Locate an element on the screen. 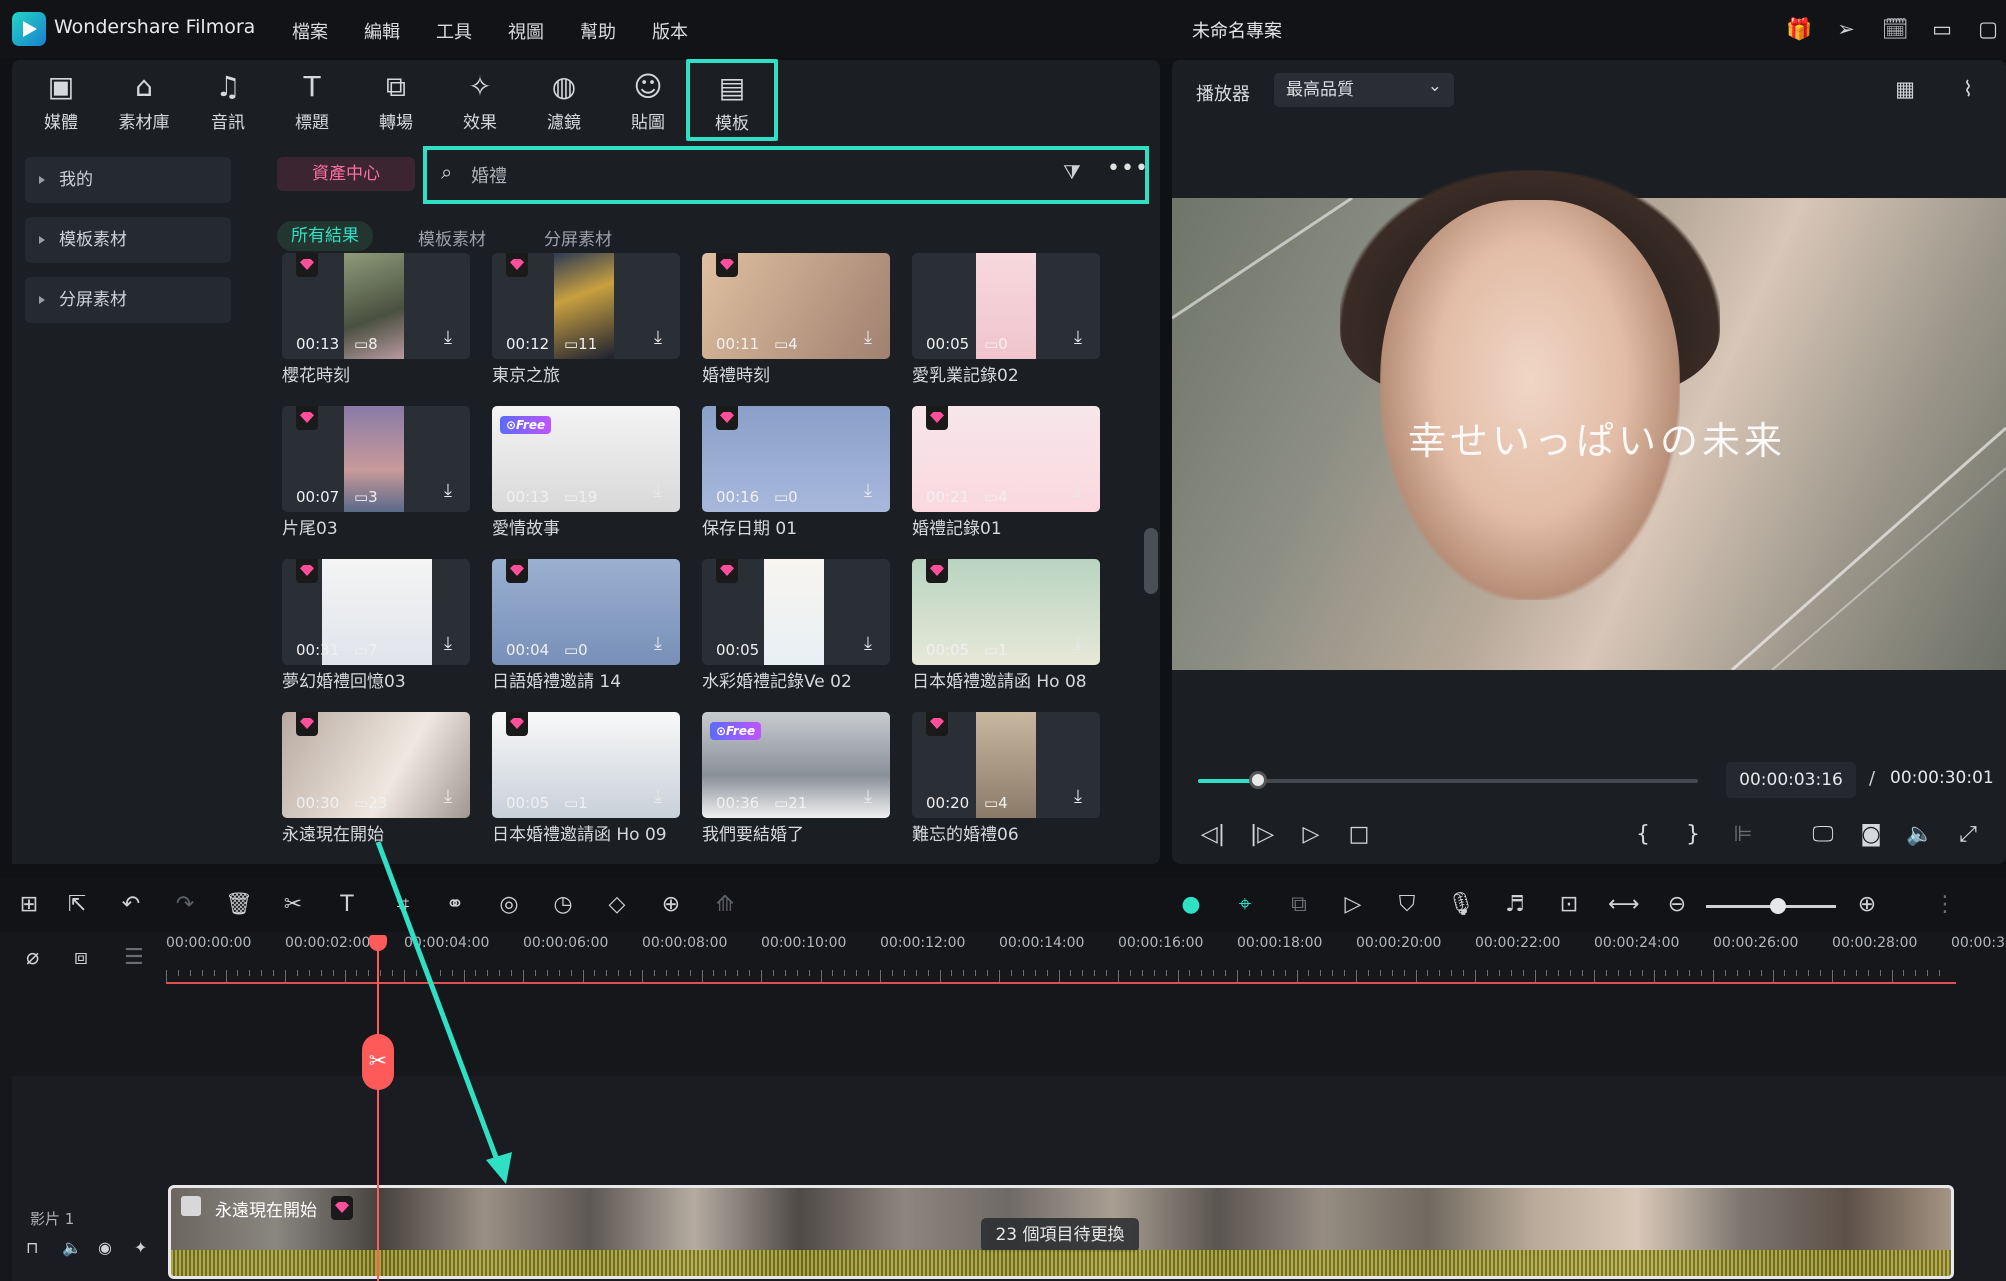  tool-template: ▤ 模板 is located at coordinates (732, 100).